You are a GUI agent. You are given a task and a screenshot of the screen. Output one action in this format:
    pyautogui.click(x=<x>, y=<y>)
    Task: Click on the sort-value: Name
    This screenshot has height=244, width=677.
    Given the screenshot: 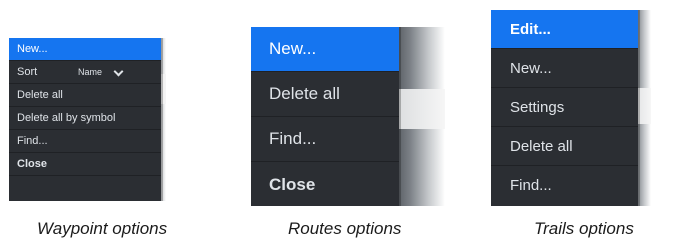 What is the action you would take?
    pyautogui.click(x=90, y=72)
    